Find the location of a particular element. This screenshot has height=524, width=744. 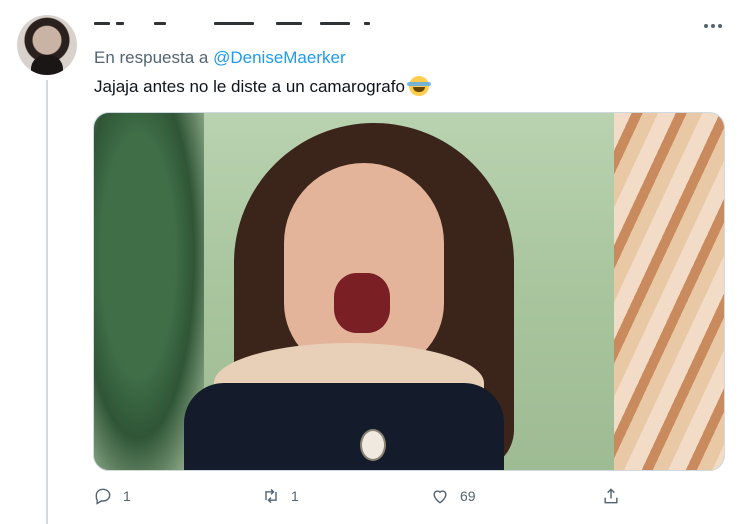

retweet-icon is located at coordinates (271, 496).